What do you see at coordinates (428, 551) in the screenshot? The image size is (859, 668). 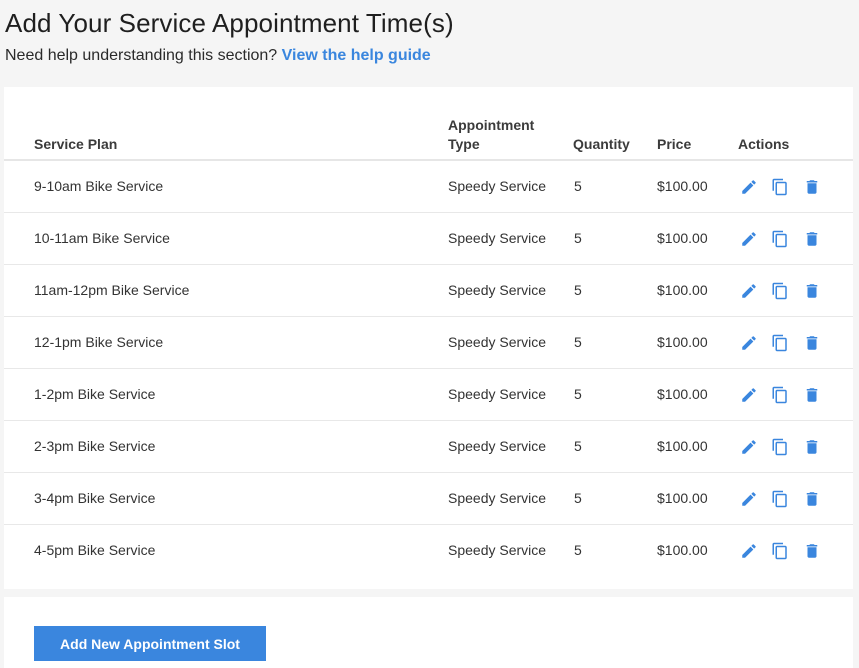 I see `table-row: 4-5pm Bike Service Speedy Service 5 $100.00` at bounding box center [428, 551].